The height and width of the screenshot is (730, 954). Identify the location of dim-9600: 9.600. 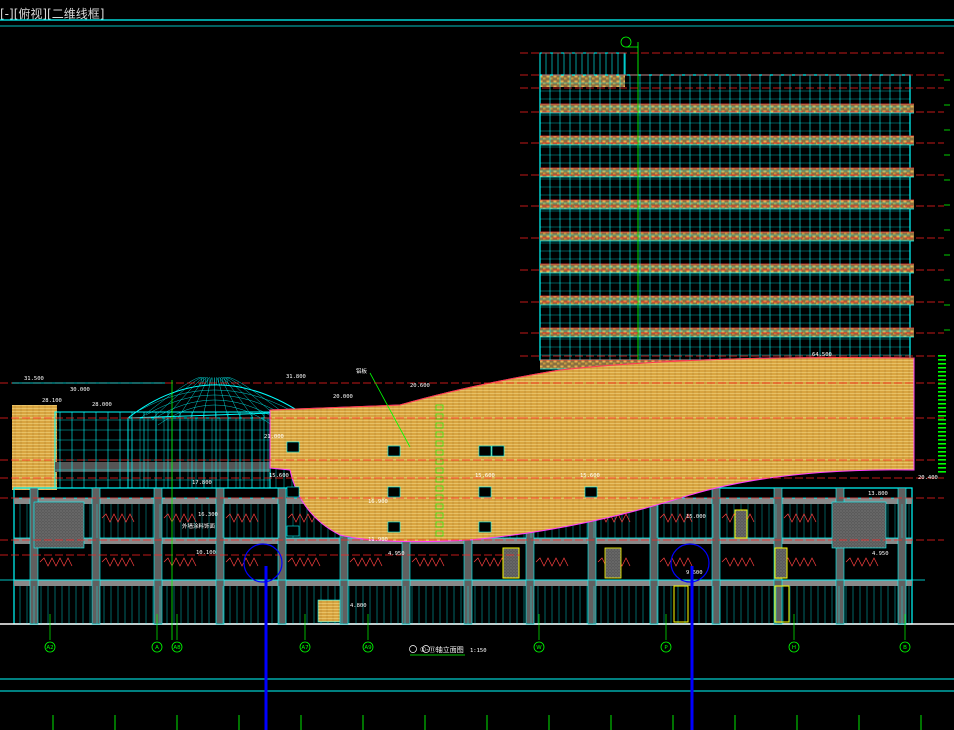
(694, 573).